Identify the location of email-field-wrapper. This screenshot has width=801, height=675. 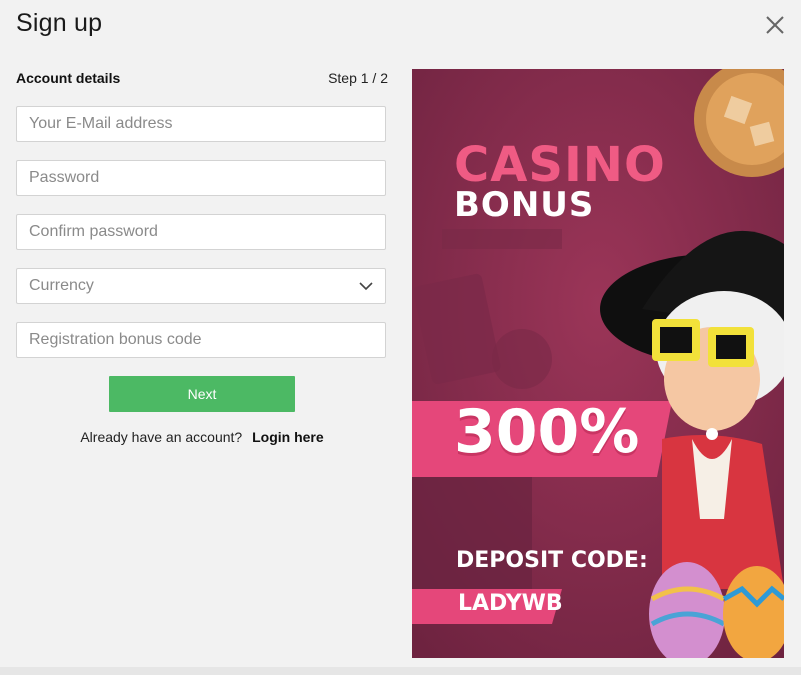
(201, 124).